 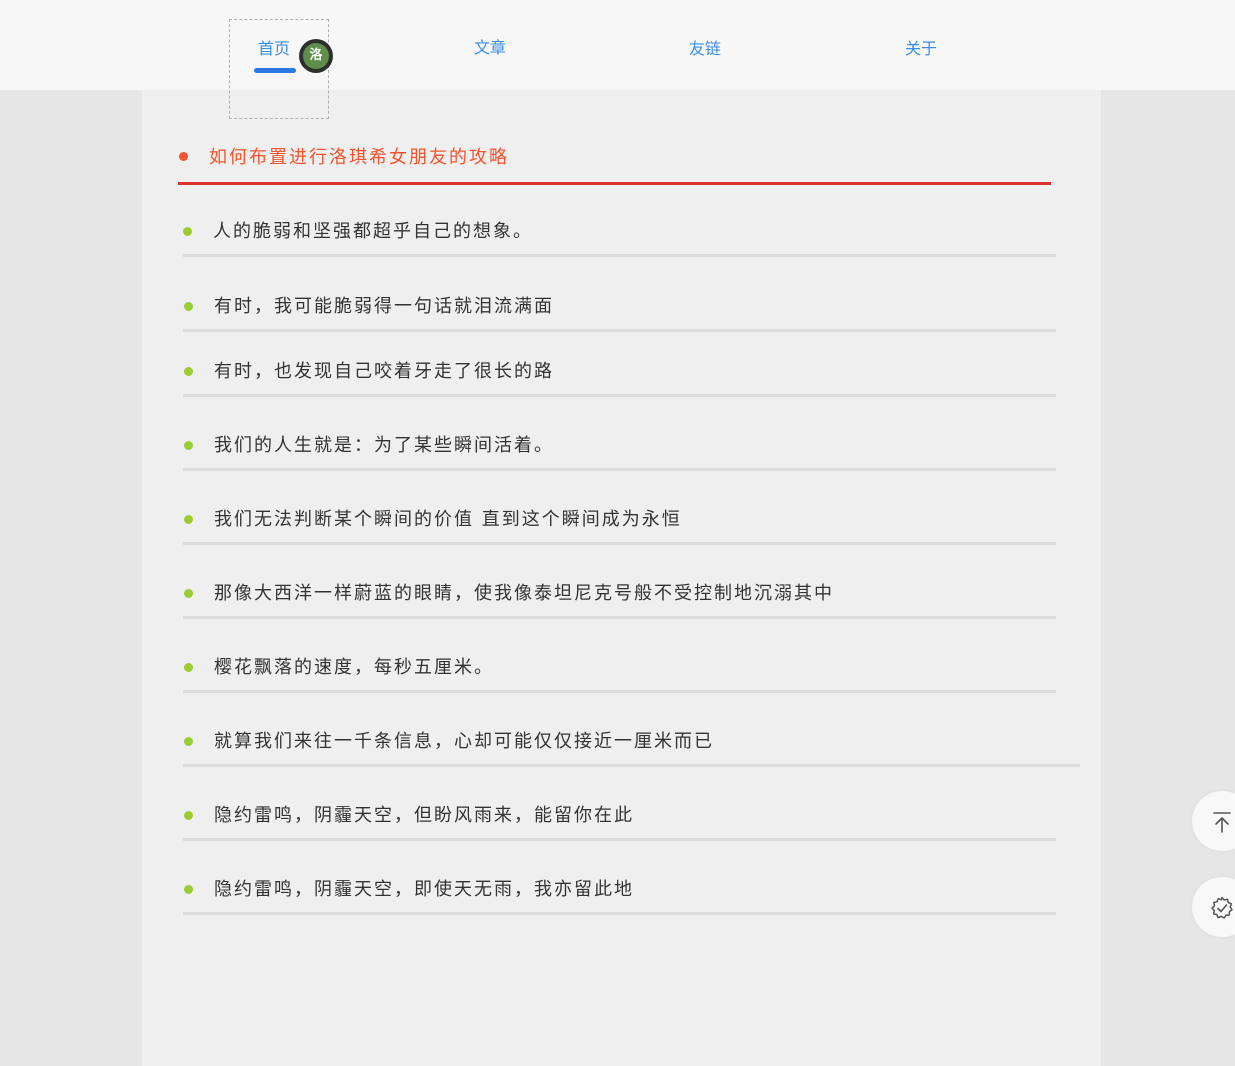 I want to click on list-item: 隐约雷鸣，阴霾天空，但盼风雨来，能留你在此, so click(x=619, y=822).